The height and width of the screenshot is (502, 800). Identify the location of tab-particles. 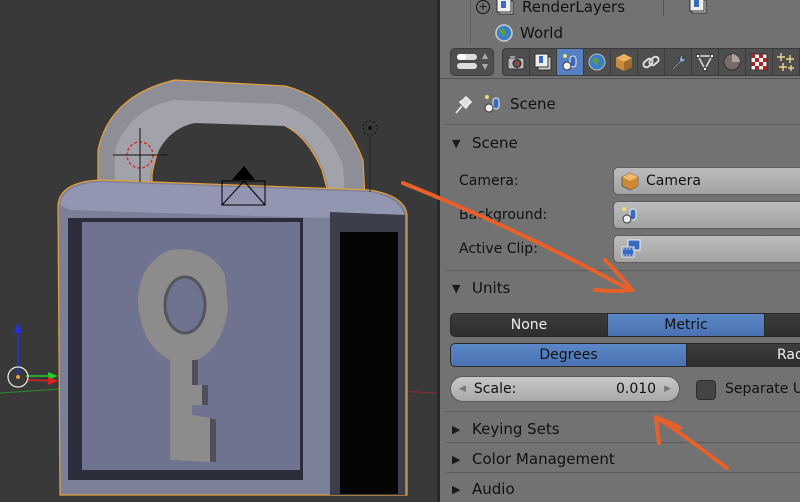
(786, 62).